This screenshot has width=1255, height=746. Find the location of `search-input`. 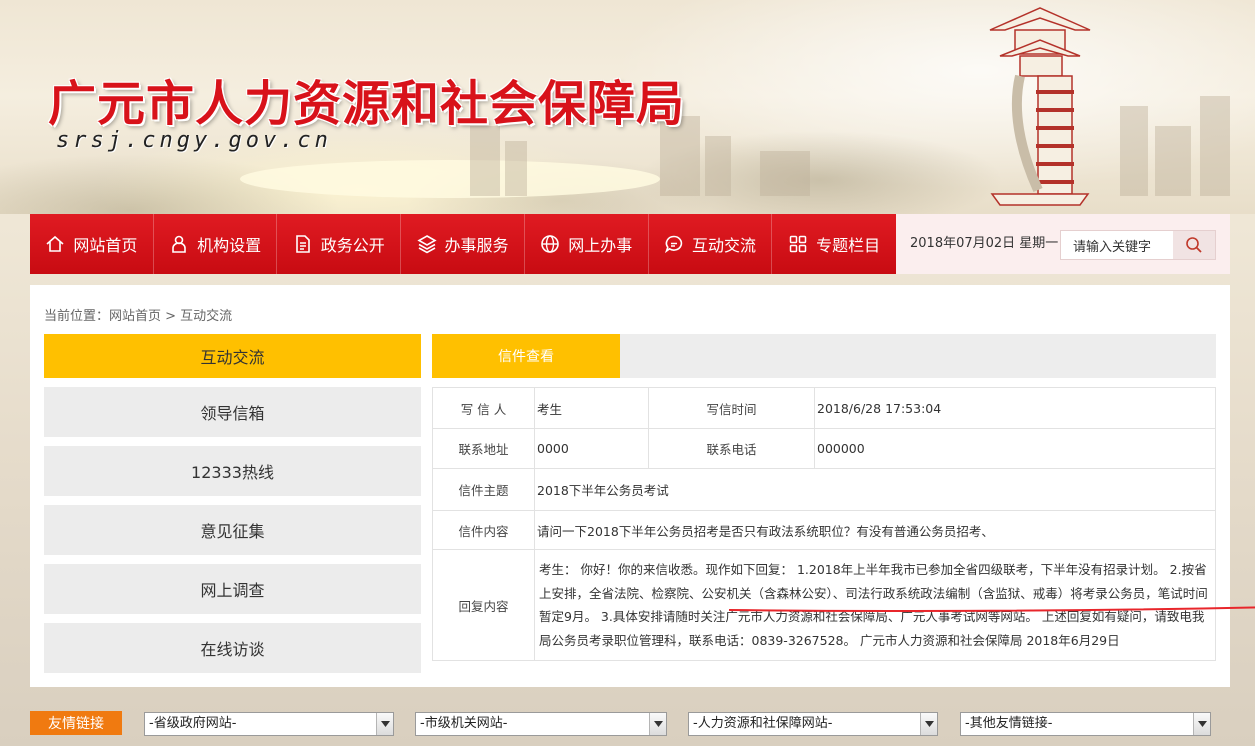

search-input is located at coordinates (1117, 245).